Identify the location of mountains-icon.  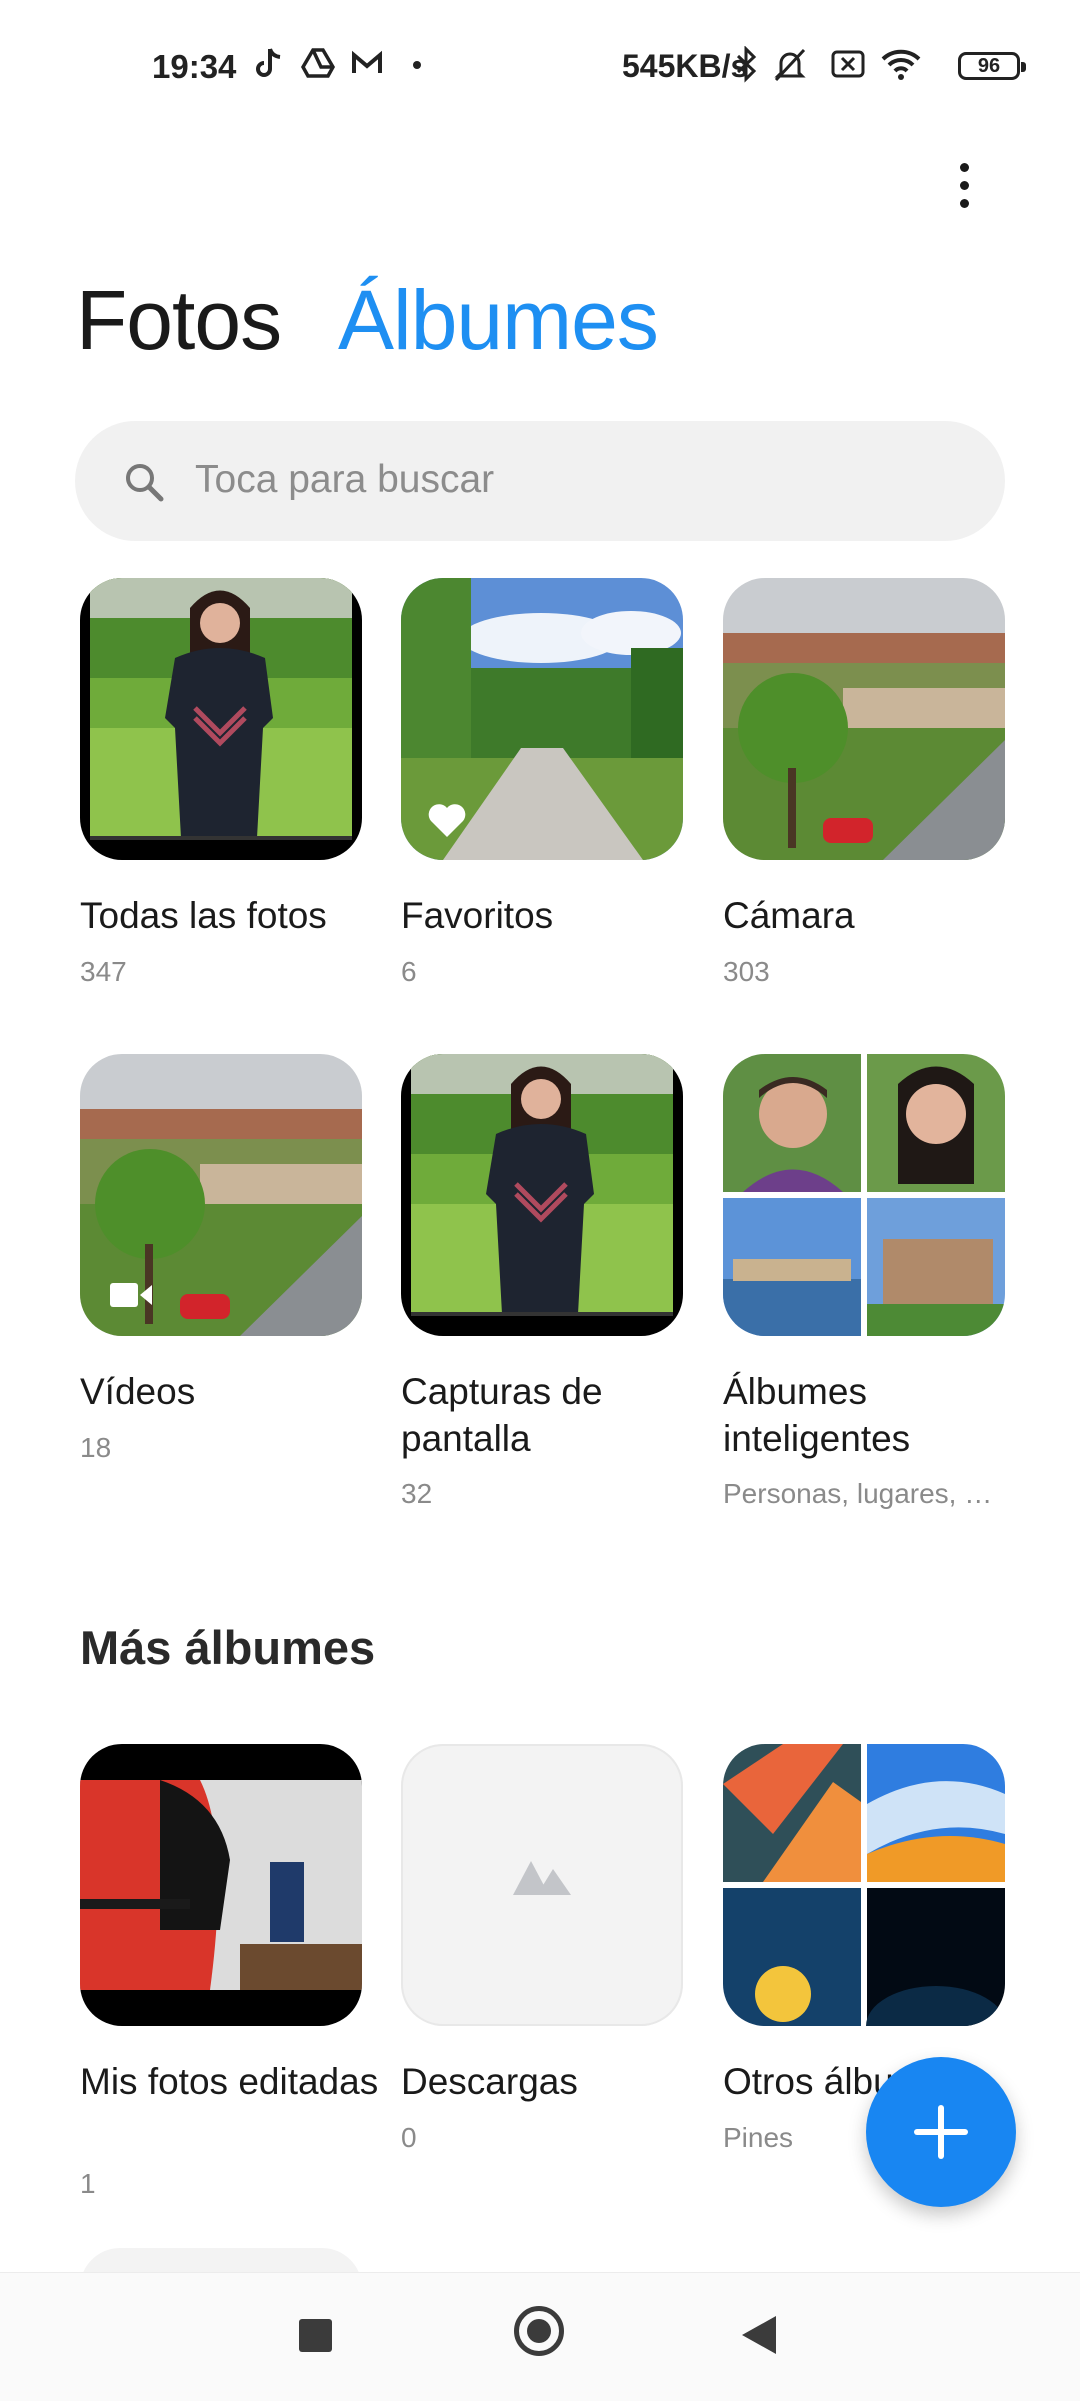
(542, 1878).